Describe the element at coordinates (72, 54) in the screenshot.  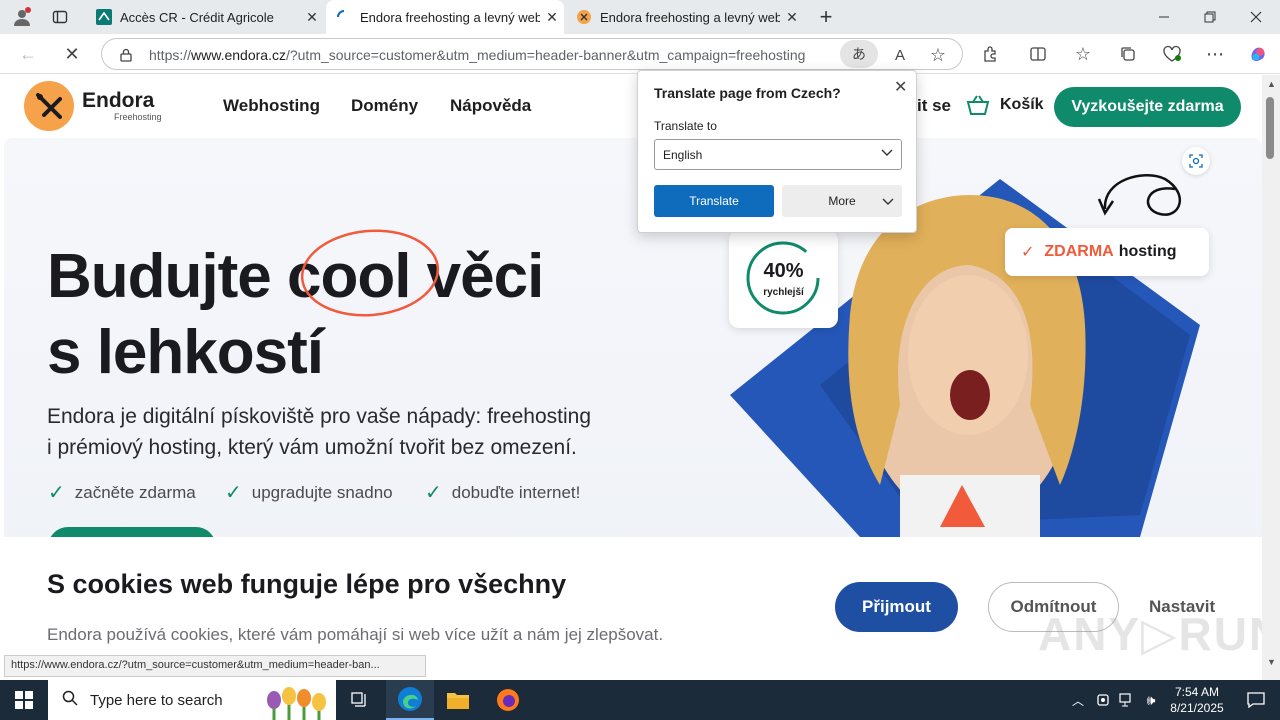
I see `stop-loading-icon: ✕` at that location.